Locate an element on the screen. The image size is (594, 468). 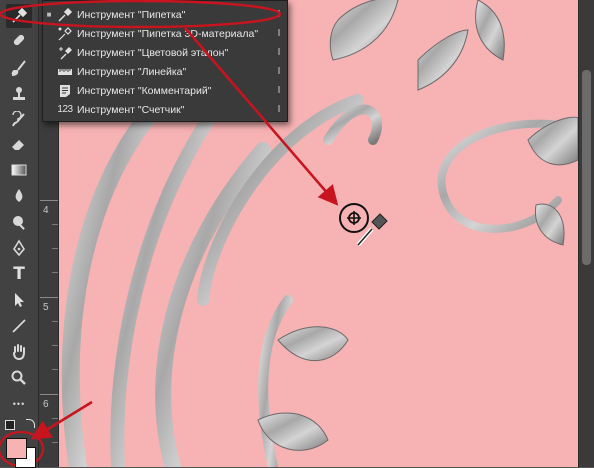
type-tool: T is located at coordinates (19, 274).